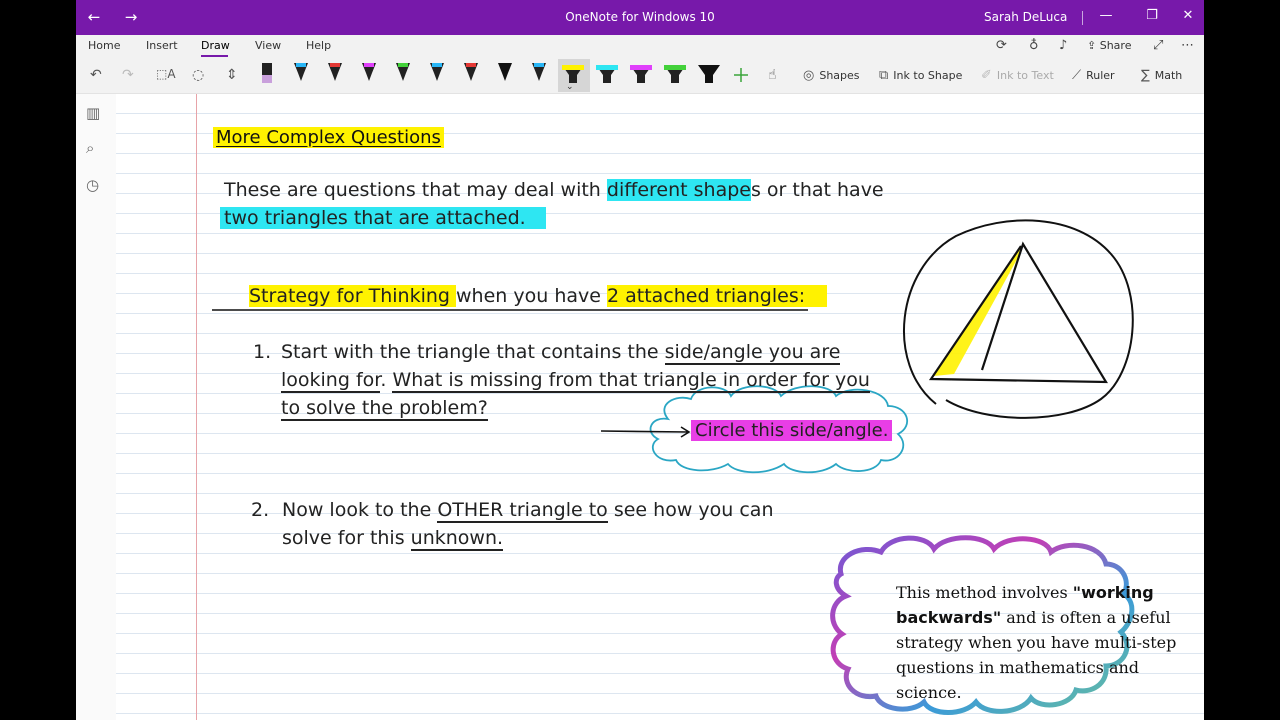 The height and width of the screenshot is (720, 1280). I want to click on step2-line-2: solve for this unknown., so click(393, 539).